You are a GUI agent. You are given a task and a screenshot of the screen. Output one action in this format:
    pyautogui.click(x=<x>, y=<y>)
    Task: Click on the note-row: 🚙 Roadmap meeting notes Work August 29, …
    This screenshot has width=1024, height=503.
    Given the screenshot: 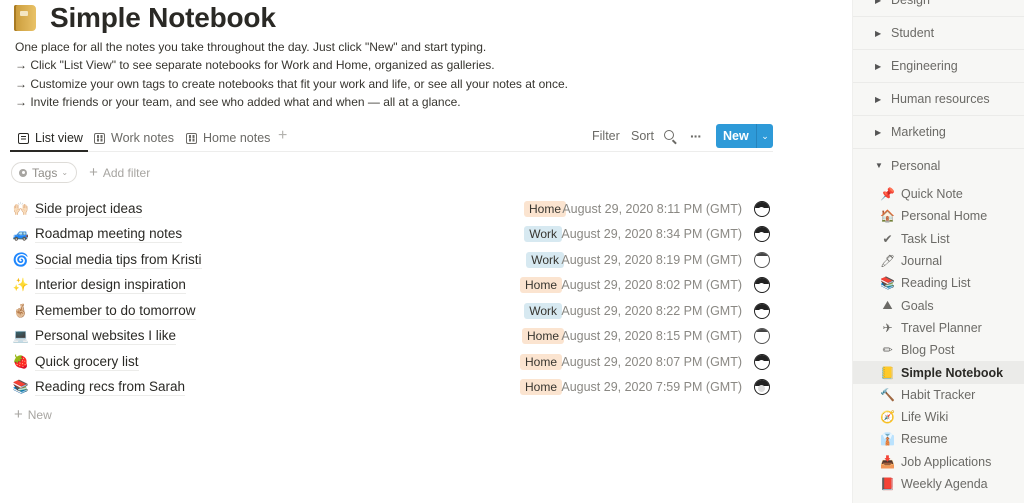 What is the action you would take?
    pyautogui.click(x=393, y=235)
    